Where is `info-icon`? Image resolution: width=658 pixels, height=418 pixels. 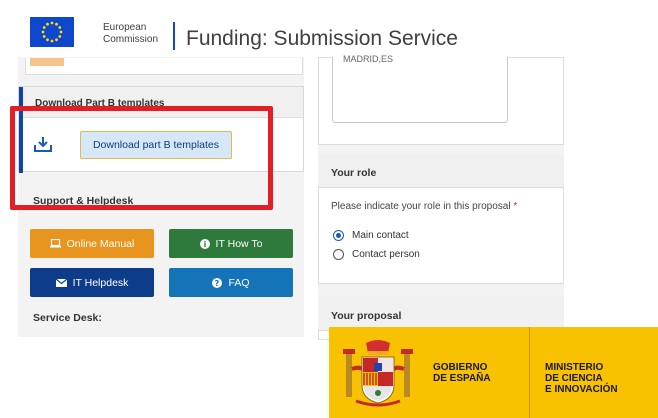
info-icon is located at coordinates (204, 243).